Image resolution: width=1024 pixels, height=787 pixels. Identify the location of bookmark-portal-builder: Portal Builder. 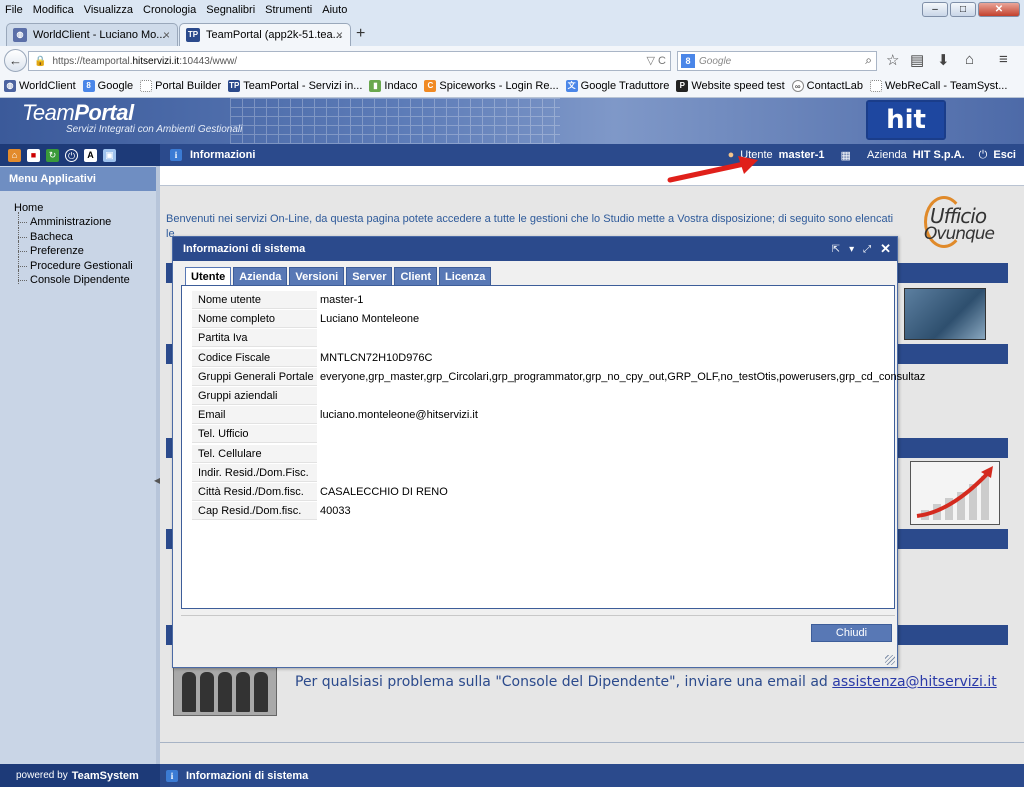
(180, 86).